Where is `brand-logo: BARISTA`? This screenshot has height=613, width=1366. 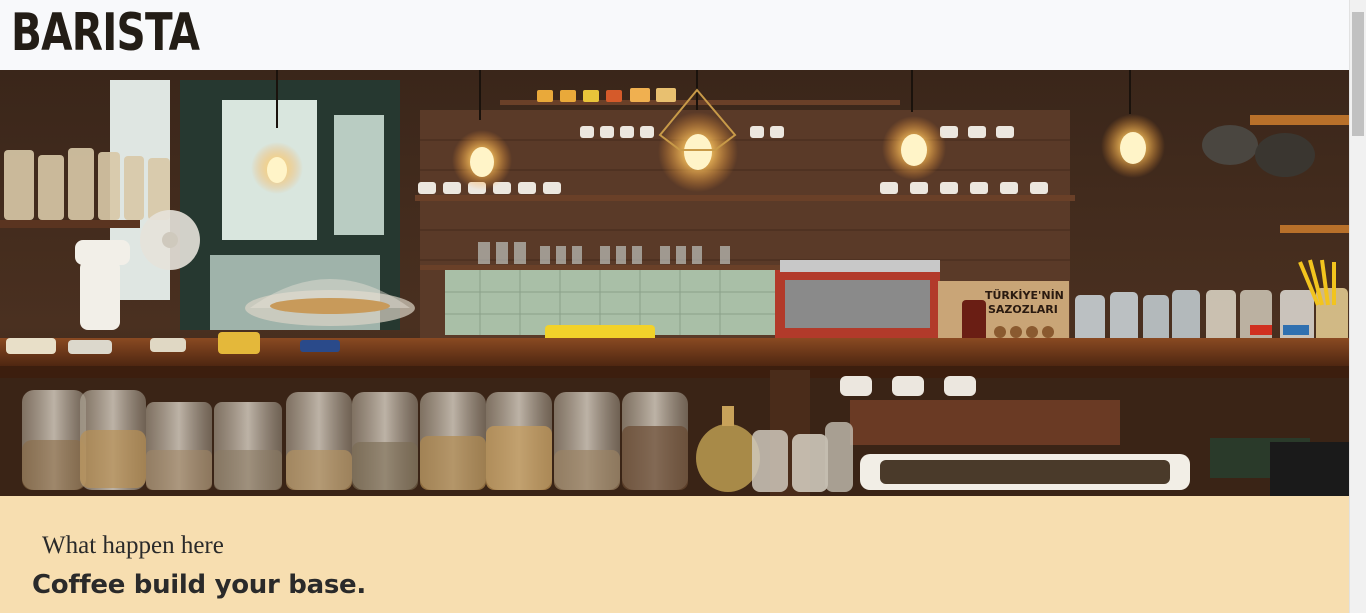 brand-logo: BARISTA is located at coordinates (105, 33).